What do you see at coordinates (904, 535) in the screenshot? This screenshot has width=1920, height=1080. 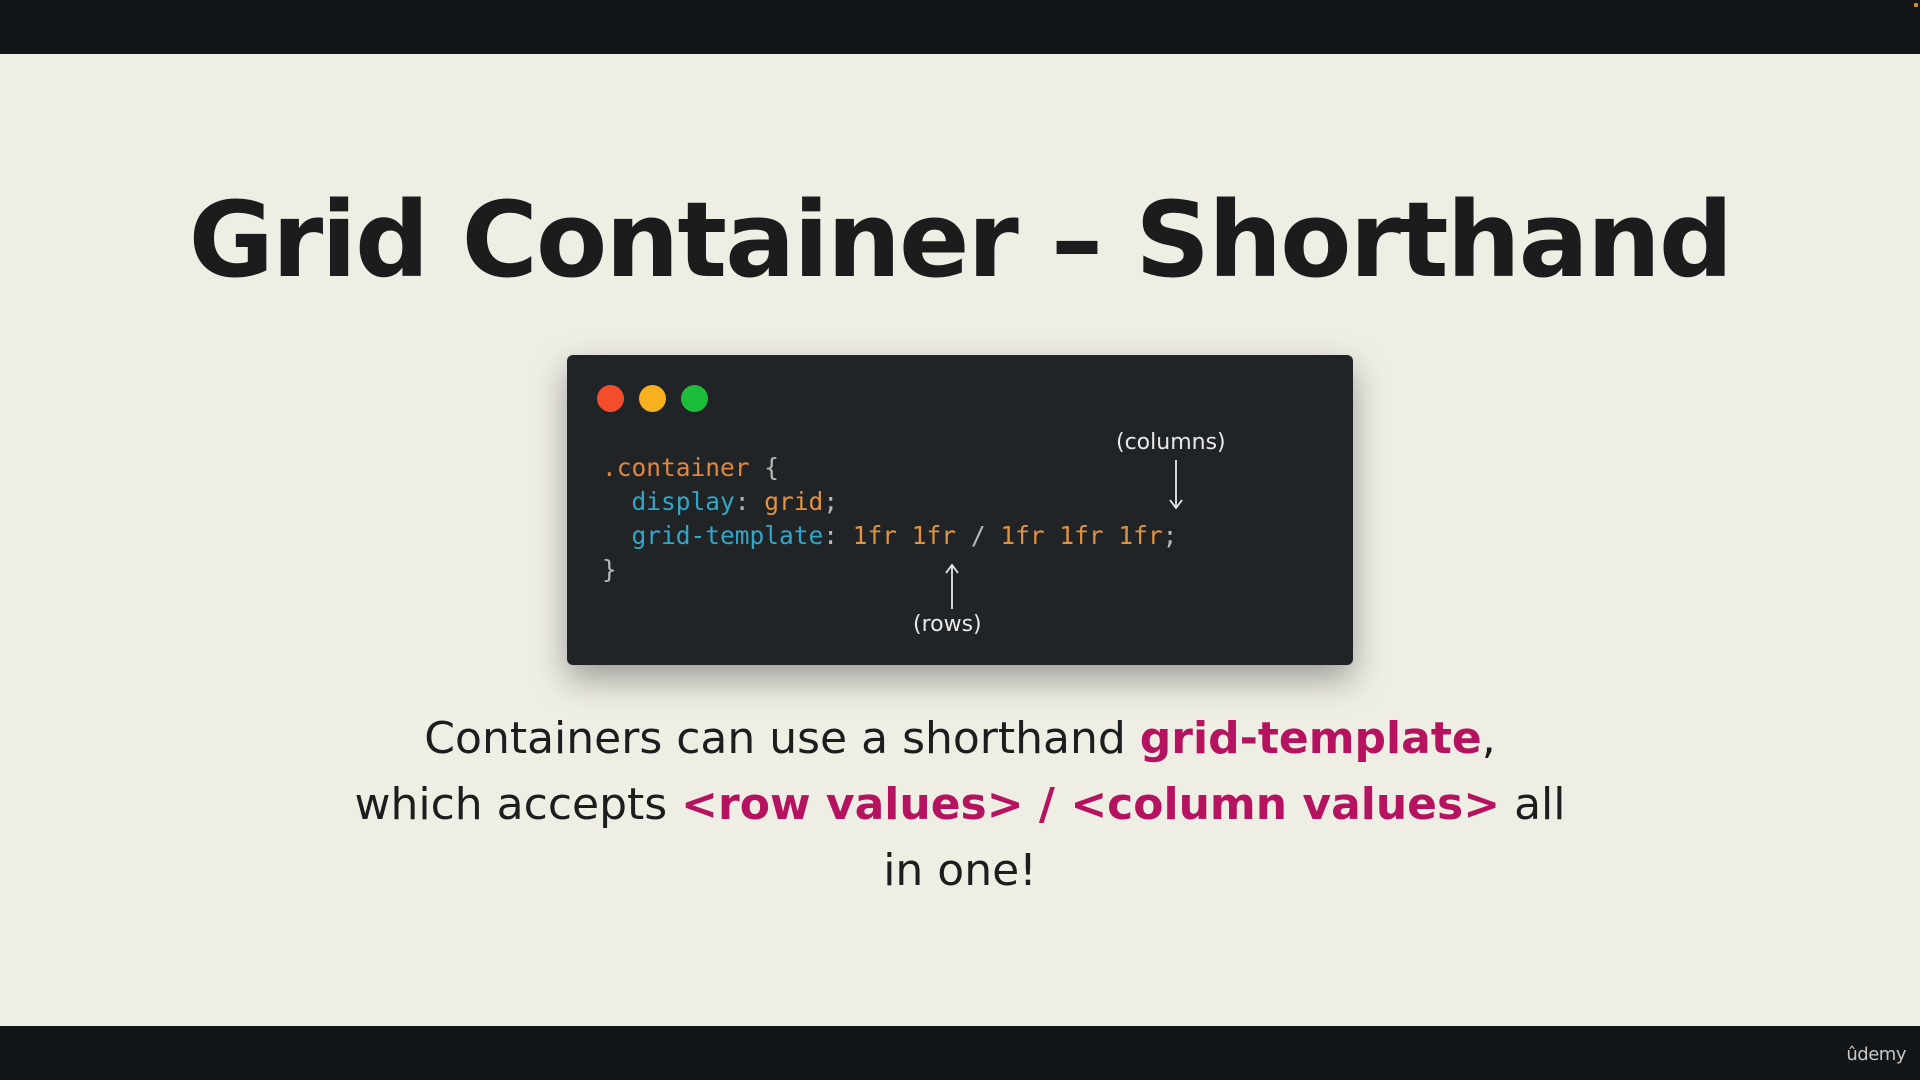 I see `code-row-values: 1fr 1fr` at bounding box center [904, 535].